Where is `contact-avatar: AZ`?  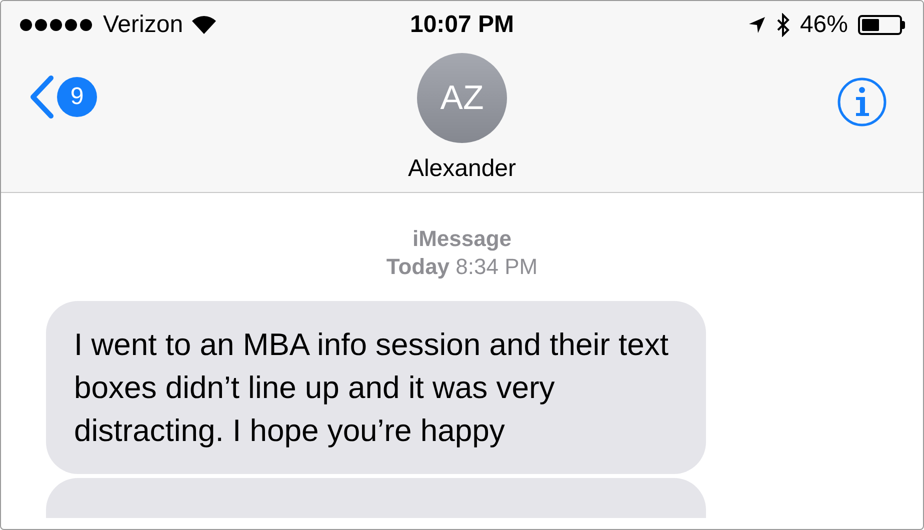 contact-avatar: AZ is located at coordinates (462, 98).